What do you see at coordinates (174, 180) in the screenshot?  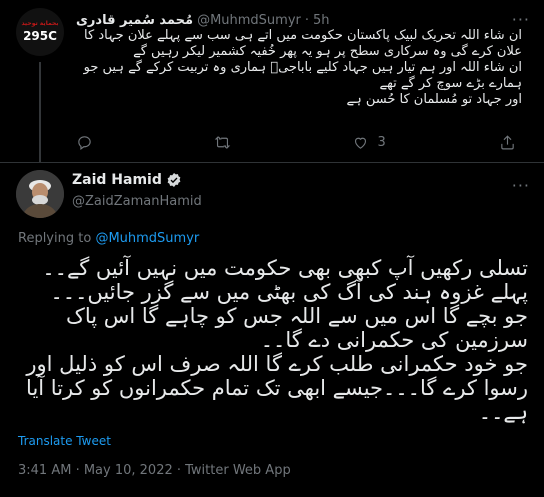 I see `verified-icon` at bounding box center [174, 180].